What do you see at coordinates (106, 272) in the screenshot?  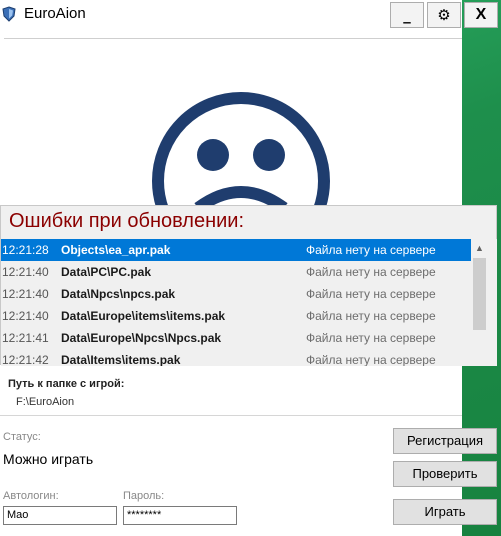 I see `error-file: Data\PC\PC.pak` at bounding box center [106, 272].